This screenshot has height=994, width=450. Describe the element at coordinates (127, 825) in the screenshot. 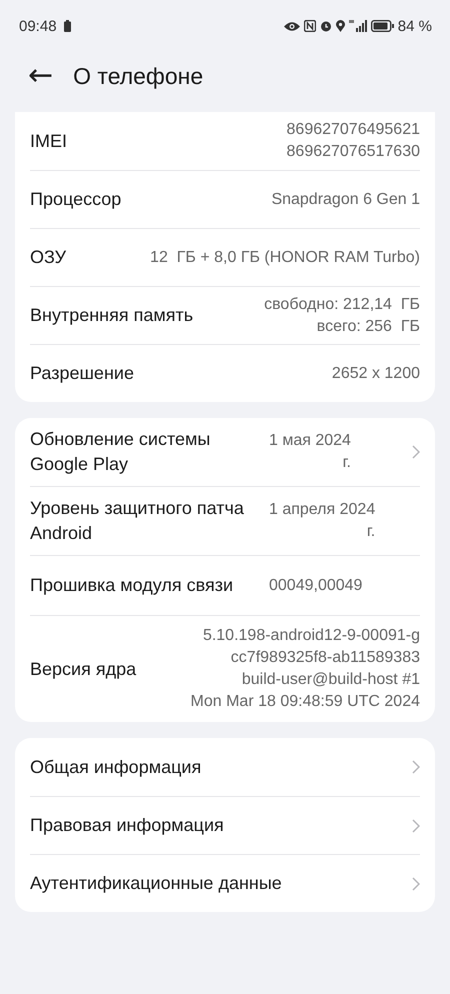

I see `setting-label: Правовая информация` at that location.